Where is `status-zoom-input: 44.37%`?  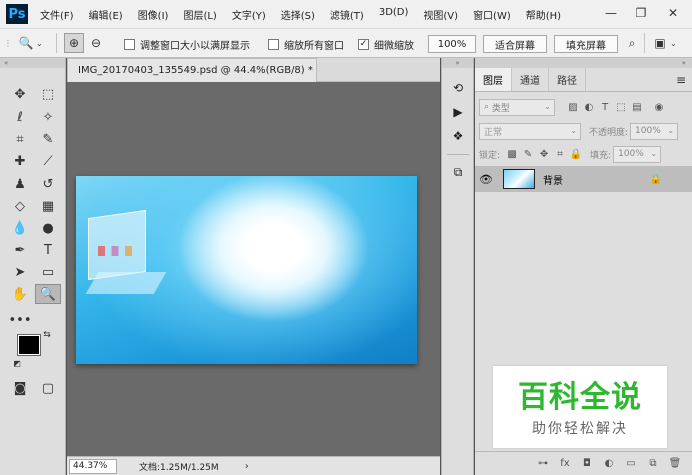 status-zoom-input: 44.37% is located at coordinates (93, 466).